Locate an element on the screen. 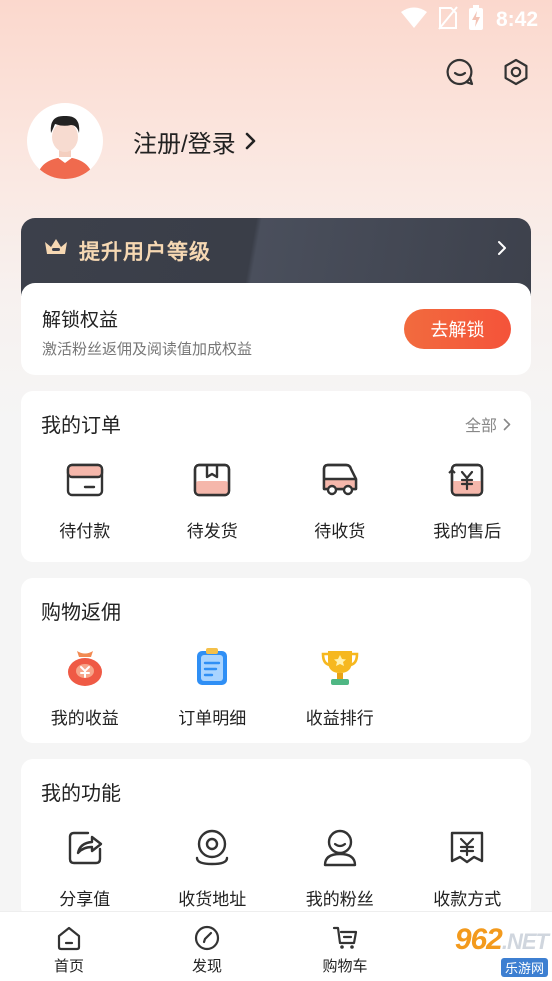 This screenshot has width=552, height=981. watermark-logo: 962.NET 乐游网 is located at coordinates (481, 950).